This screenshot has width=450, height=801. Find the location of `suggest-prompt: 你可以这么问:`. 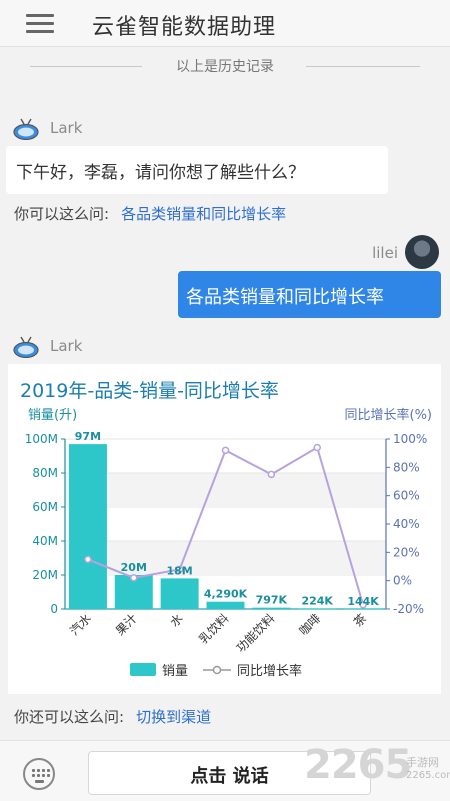

suggest-prompt: 你可以这么问: is located at coordinates (62, 214).